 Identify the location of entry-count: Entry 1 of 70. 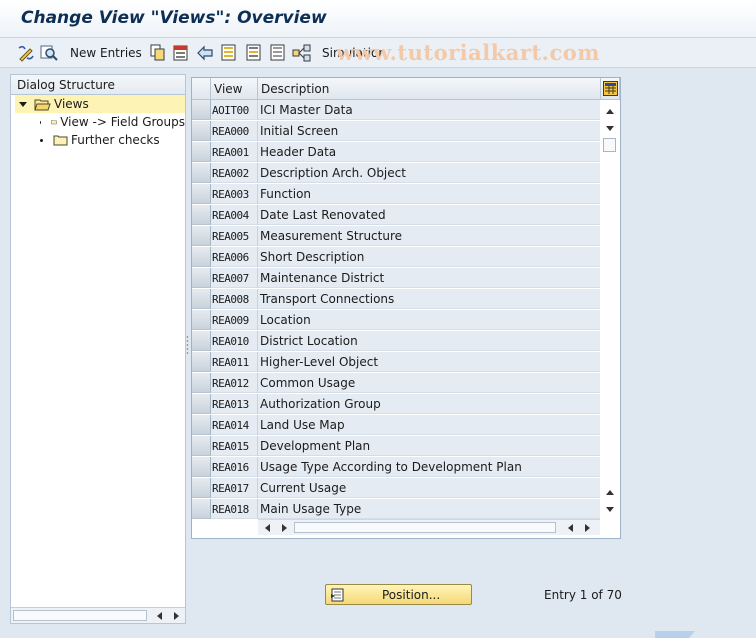
(583, 595).